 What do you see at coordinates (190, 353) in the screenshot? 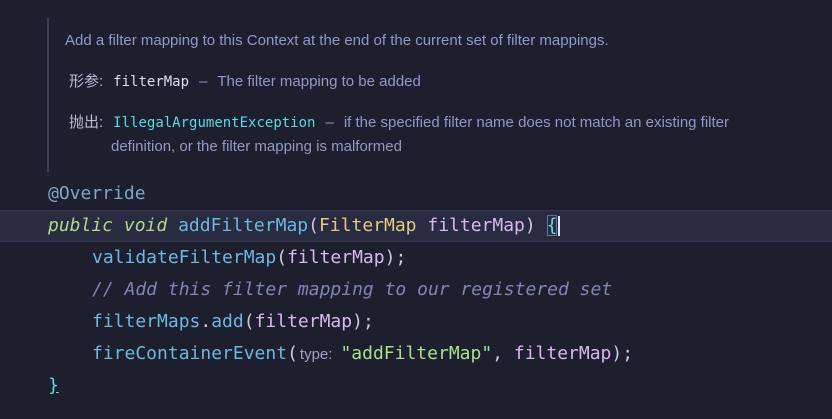
I see `fire-event-call: fireContainerEvent` at bounding box center [190, 353].